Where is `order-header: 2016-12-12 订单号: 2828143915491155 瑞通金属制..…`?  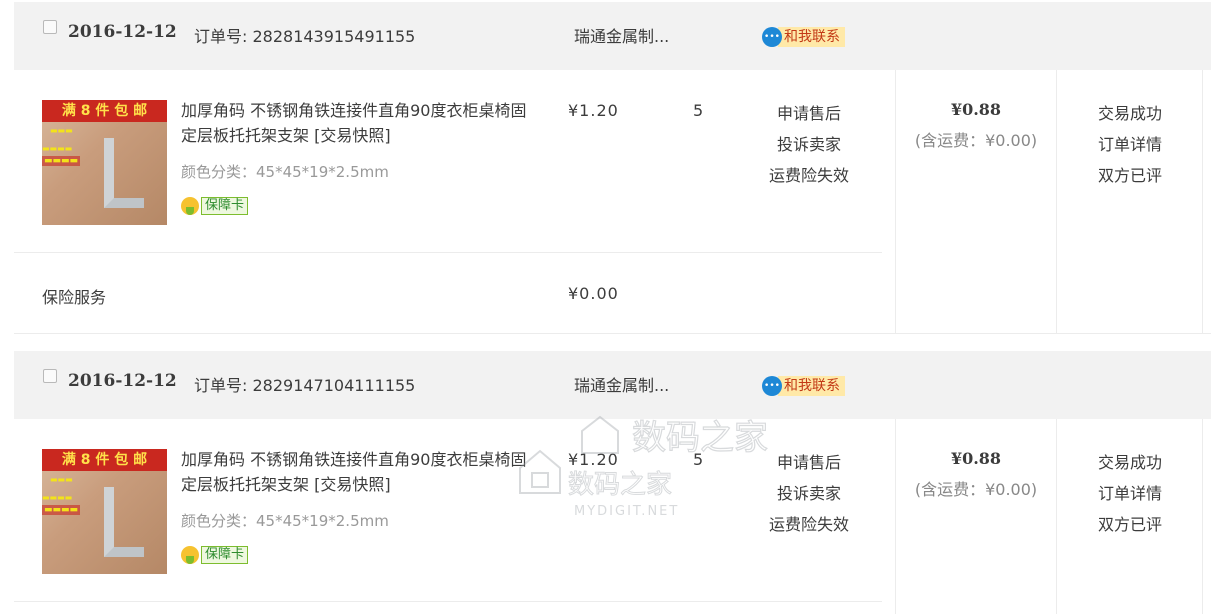
order-header: 2016-12-12 订单号: 2828143915491155 瑞通金属制..… is located at coordinates (612, 36).